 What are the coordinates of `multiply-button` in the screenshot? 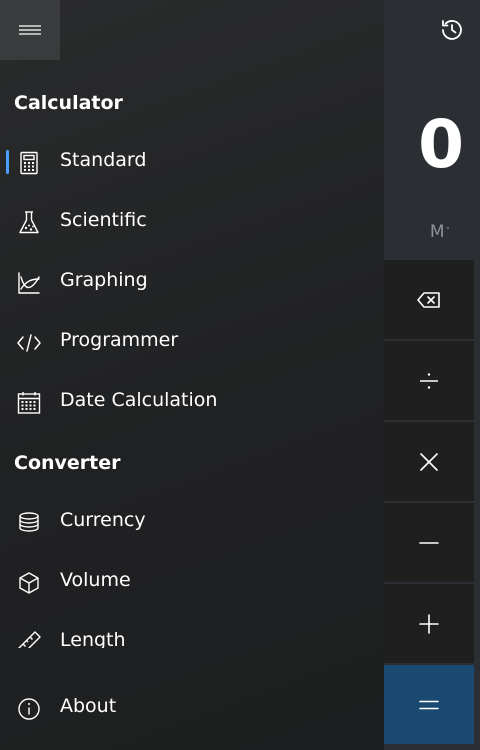 It's located at (429, 461).